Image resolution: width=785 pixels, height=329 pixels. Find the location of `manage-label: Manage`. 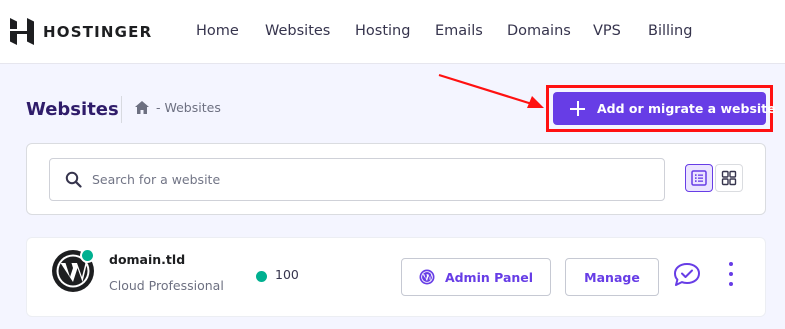

manage-label: Manage is located at coordinates (612, 277).